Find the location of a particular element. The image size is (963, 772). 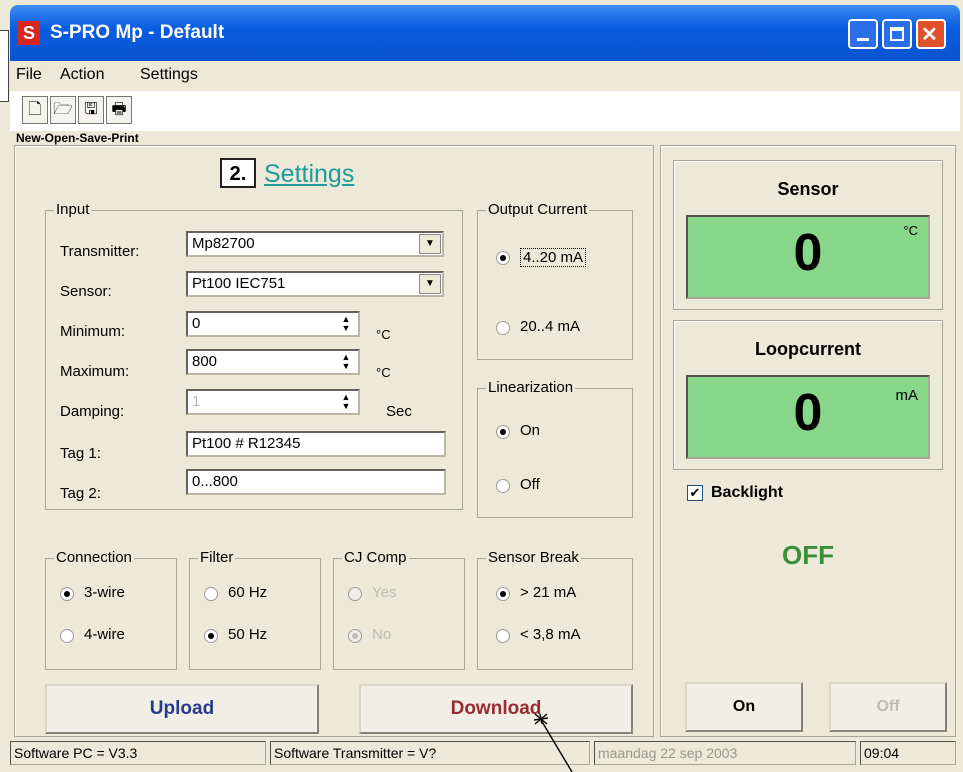

backlight-label: Backlight is located at coordinates (747, 493).